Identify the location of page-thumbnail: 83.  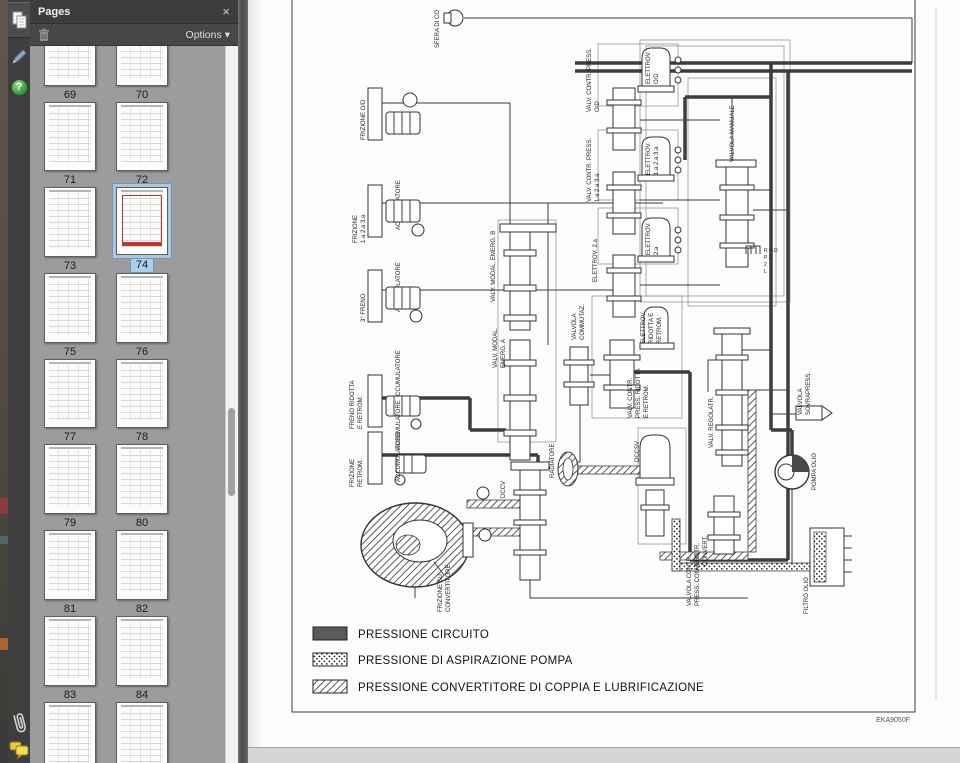
(70, 658).